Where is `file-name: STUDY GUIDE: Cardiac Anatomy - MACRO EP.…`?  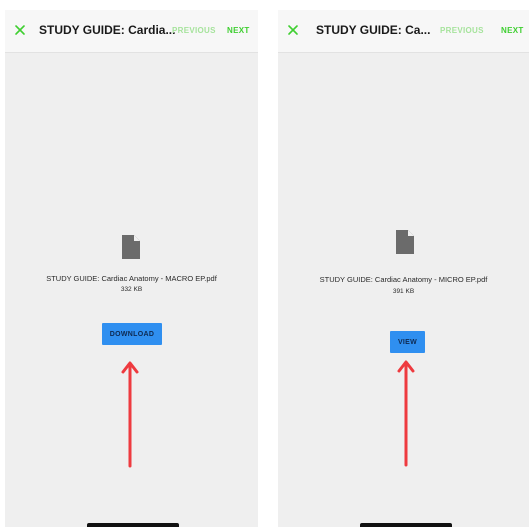 file-name: STUDY GUIDE: Cardiac Anatomy - MACRO EP.… is located at coordinates (131, 278).